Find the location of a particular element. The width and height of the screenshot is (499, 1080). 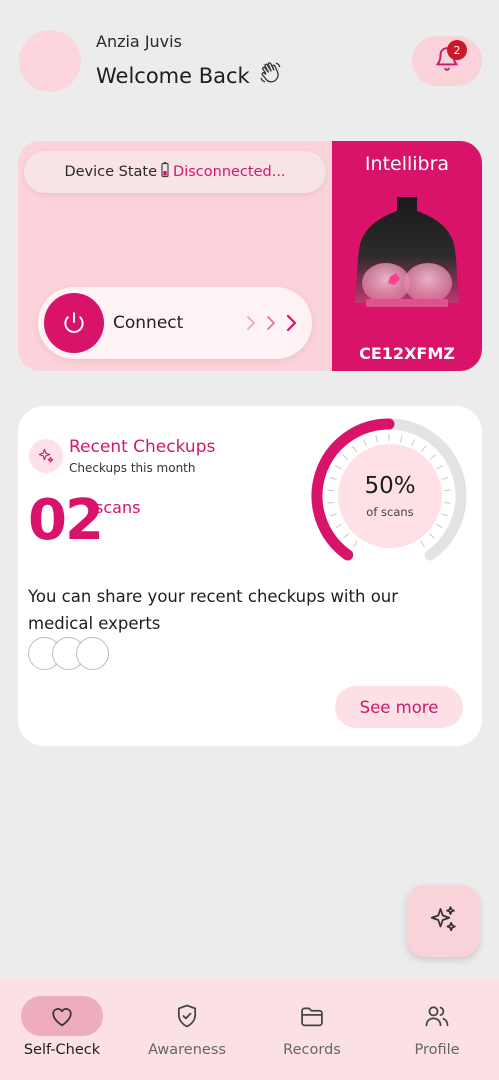

bottom-navigation: Self-Check Awareness Records Profile is located at coordinates (249, 1029).